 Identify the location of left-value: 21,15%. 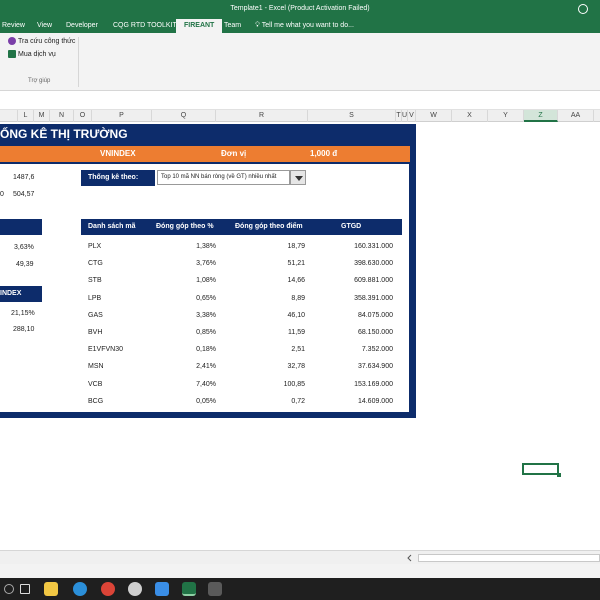
(23, 313).